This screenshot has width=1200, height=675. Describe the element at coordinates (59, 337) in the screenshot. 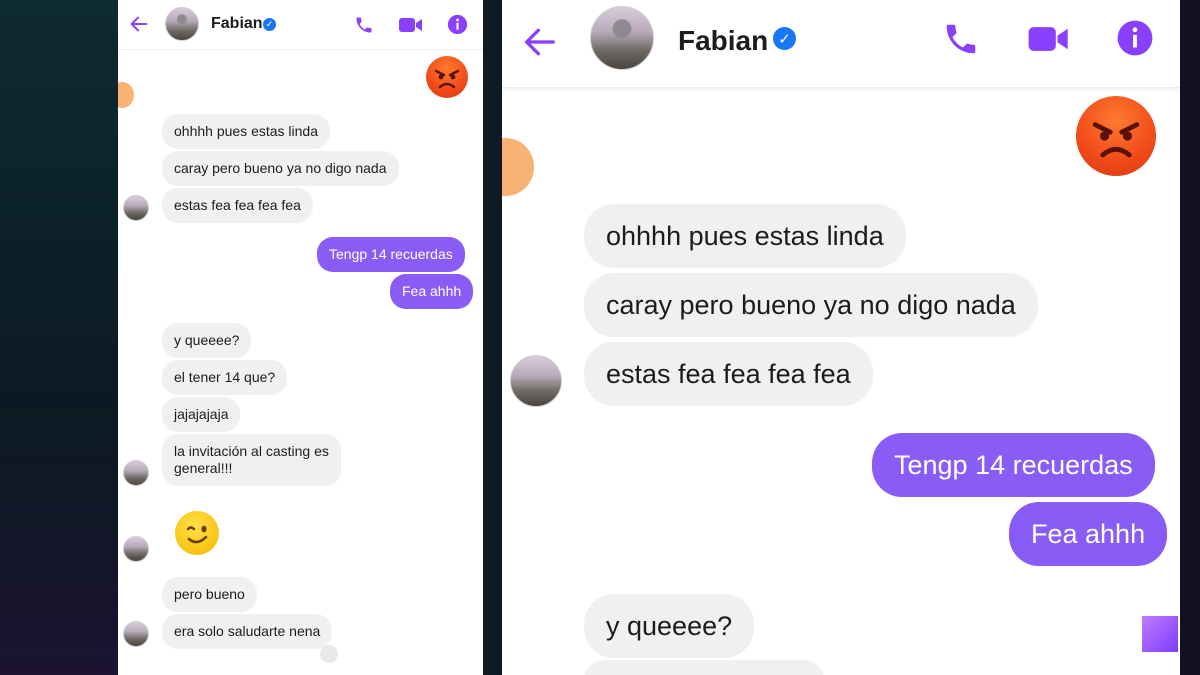

I see `background-left` at that location.